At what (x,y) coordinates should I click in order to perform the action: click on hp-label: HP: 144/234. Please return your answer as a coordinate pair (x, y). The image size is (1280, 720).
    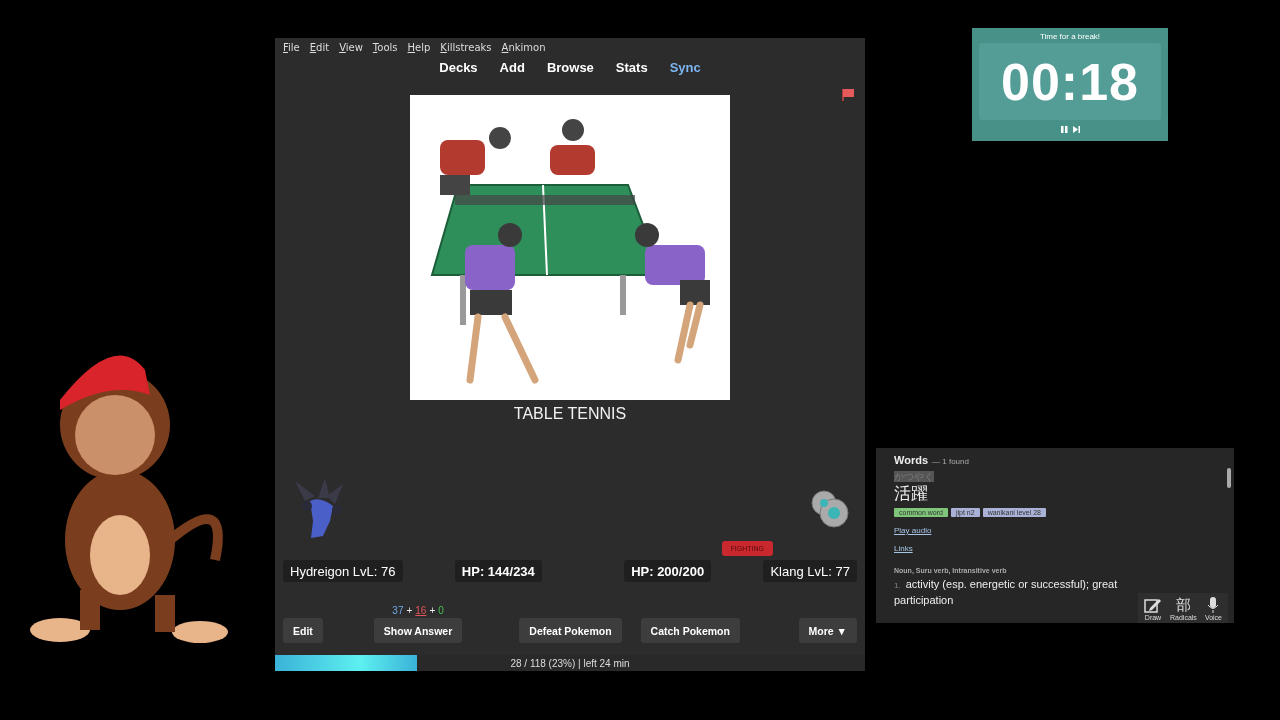
    Looking at the image, I should click on (498, 571).